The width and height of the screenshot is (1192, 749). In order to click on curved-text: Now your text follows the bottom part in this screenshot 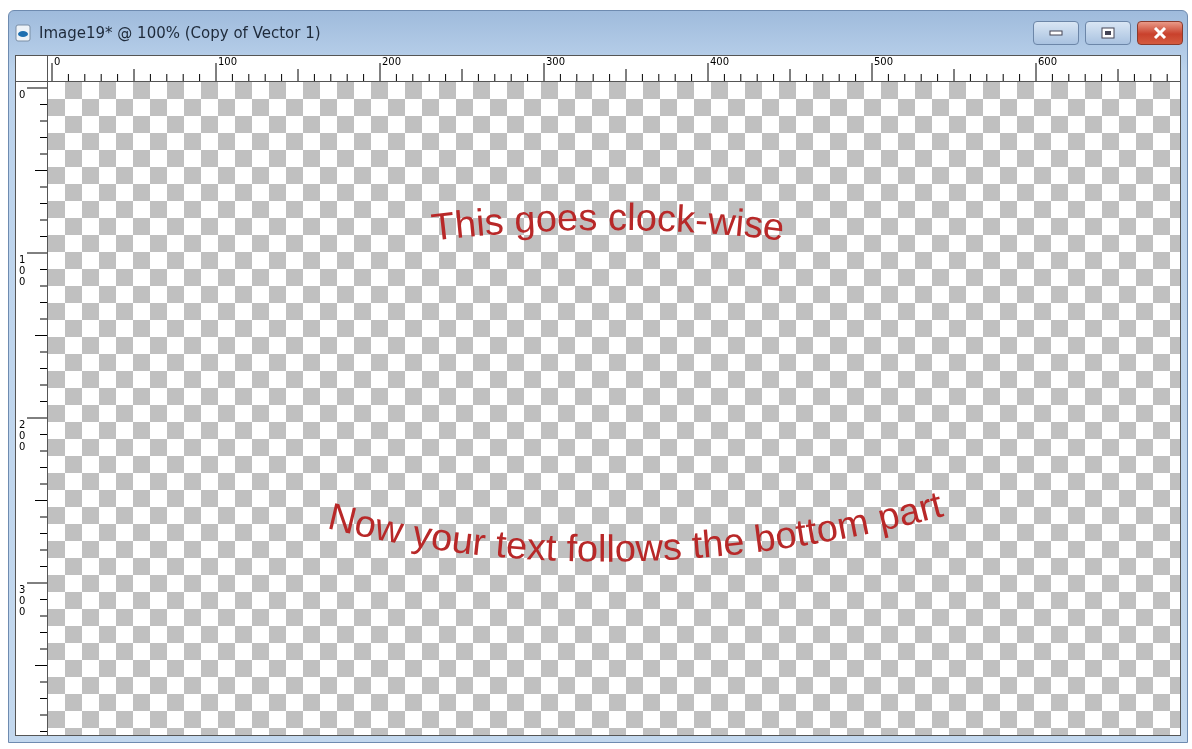, I will do `click(635, 526)`.